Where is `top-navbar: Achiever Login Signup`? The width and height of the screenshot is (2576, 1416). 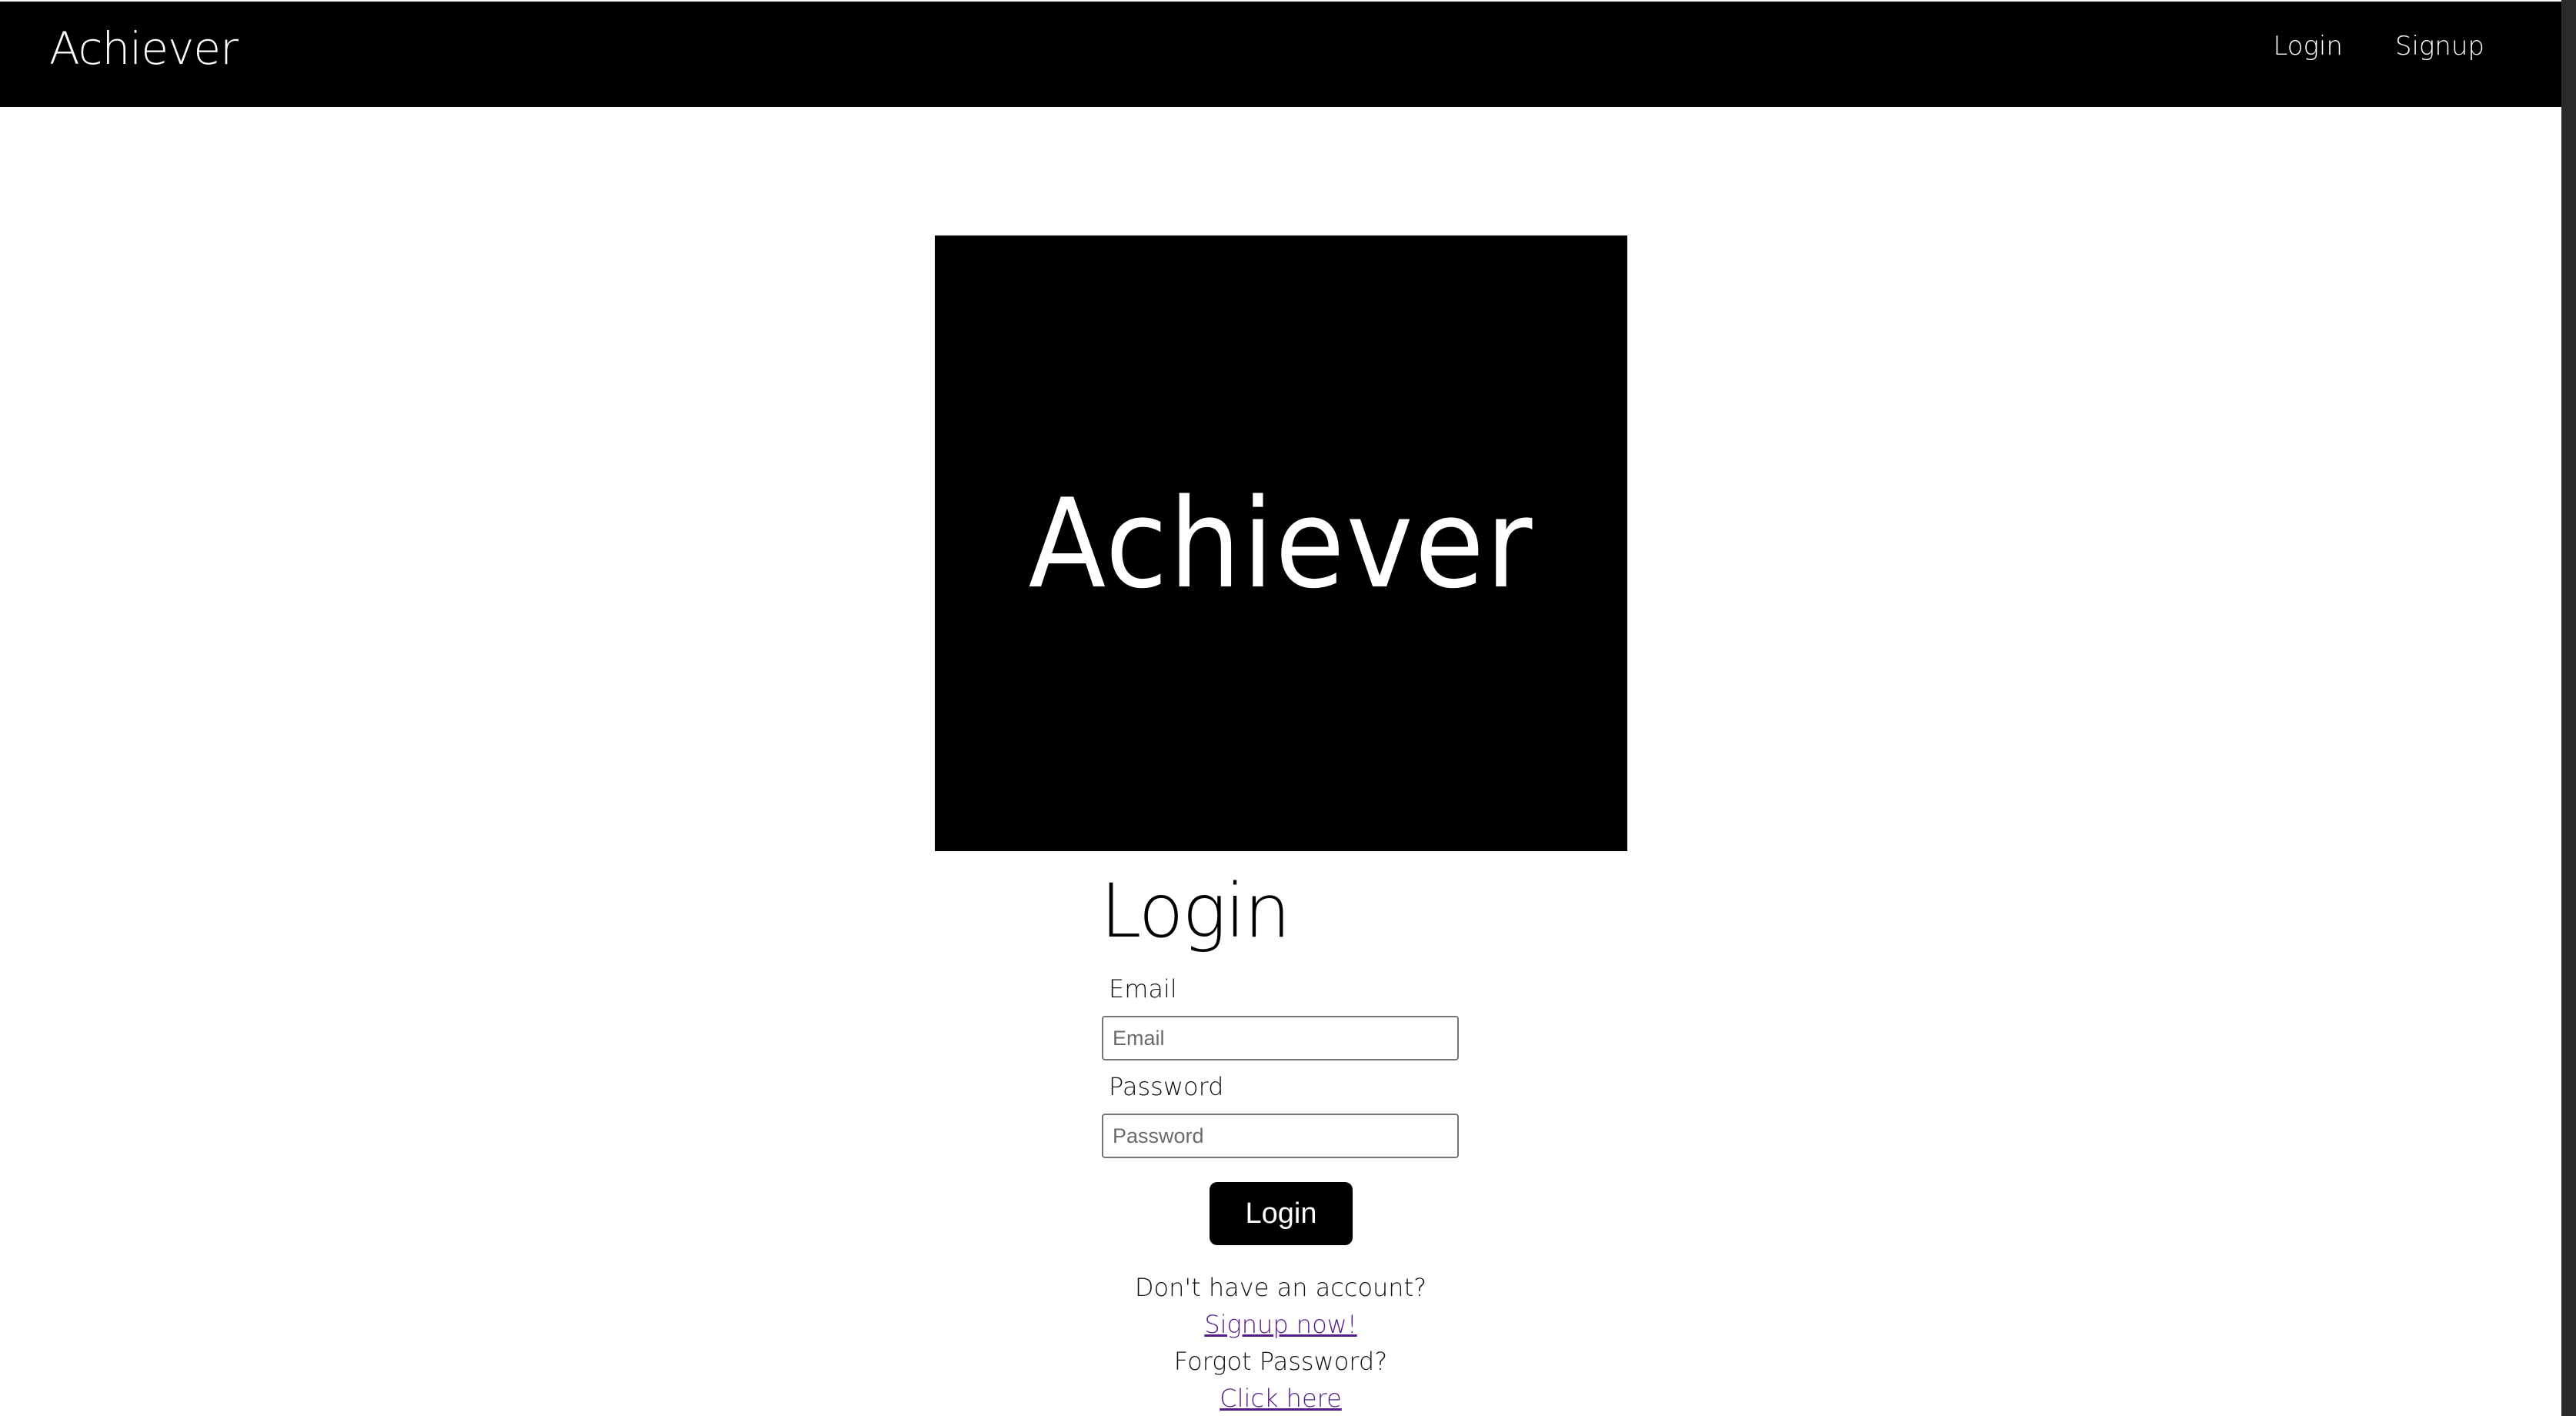 top-navbar: Achiever Login Signup is located at coordinates (1281, 55).